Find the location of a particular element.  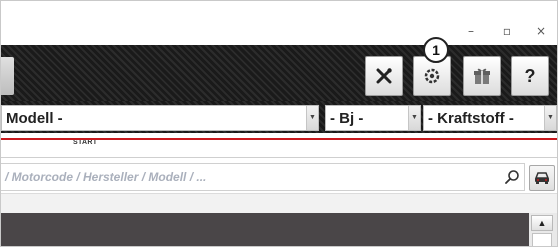

fuel-select-value: - Kraftstoff - is located at coordinates (471, 118).